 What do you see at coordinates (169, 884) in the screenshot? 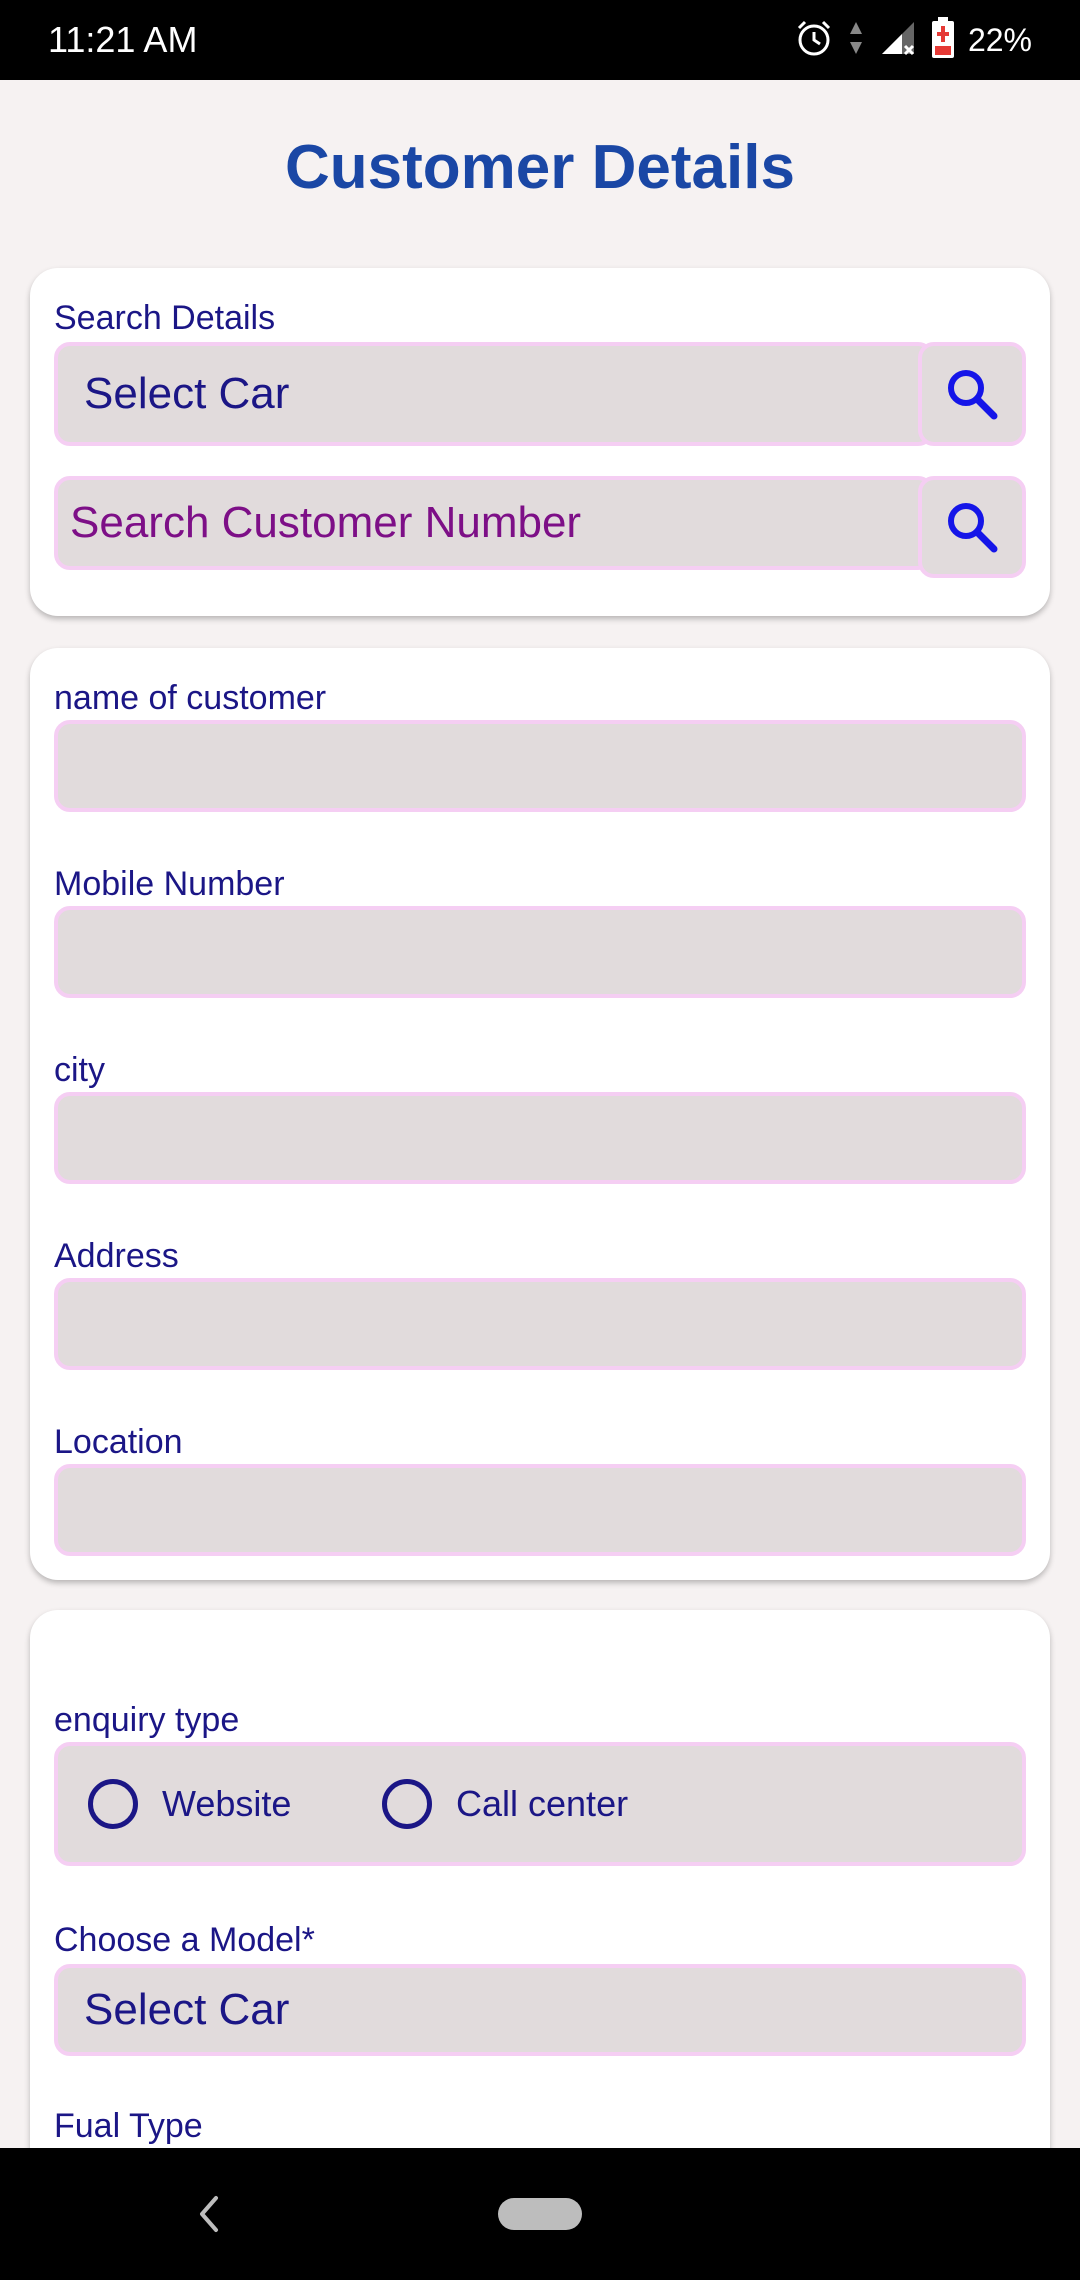
I see `mobile-number-label: Mobile Number` at bounding box center [169, 884].